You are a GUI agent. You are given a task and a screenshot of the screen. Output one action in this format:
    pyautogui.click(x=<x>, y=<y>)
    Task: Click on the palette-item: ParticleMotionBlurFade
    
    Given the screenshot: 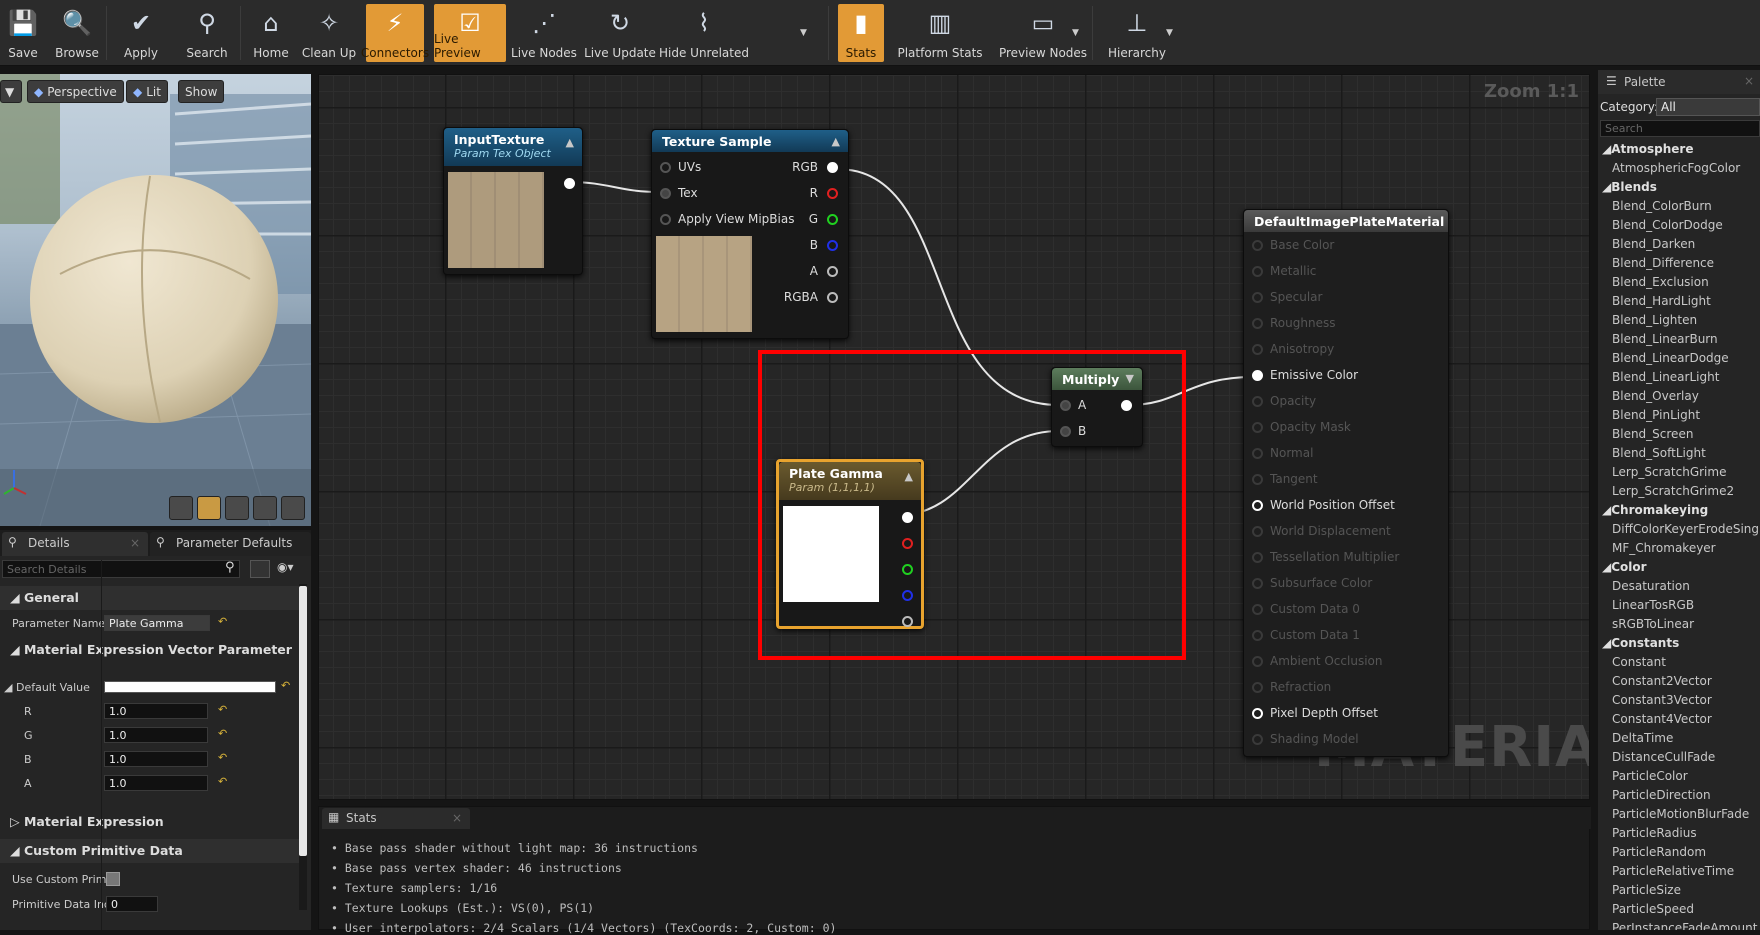 What is the action you would take?
    pyautogui.click(x=1680, y=814)
    